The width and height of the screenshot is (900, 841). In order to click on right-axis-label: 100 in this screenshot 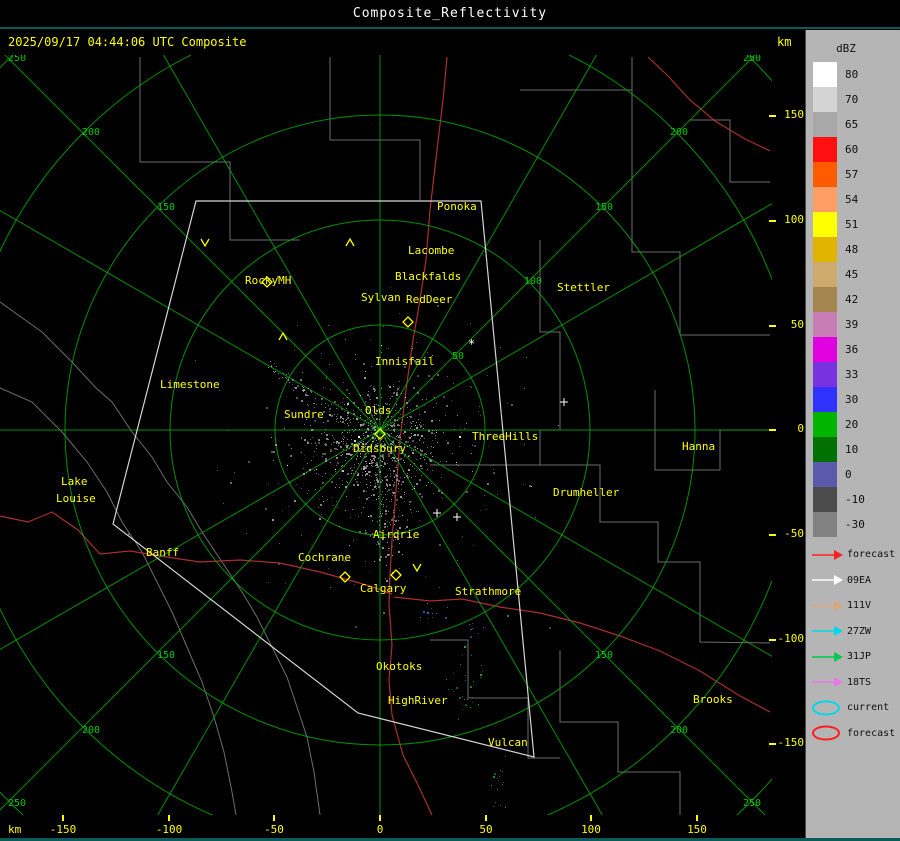, I will do `click(794, 219)`.